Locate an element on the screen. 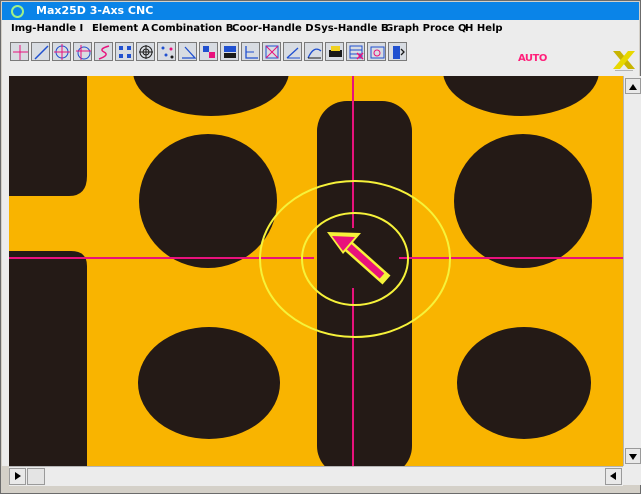 This screenshot has height=494, width=641. line-tool-button is located at coordinates (40, 51).